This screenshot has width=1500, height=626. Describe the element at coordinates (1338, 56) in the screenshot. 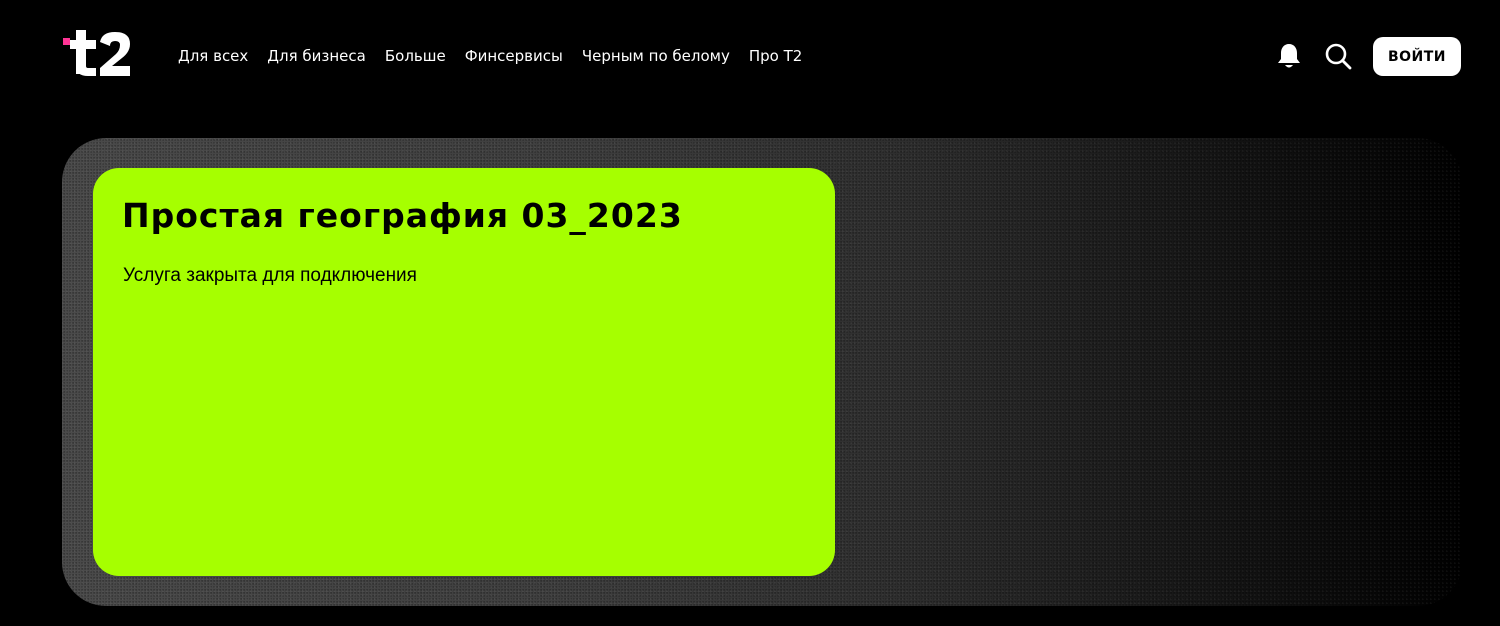

I see `search-icon` at that location.